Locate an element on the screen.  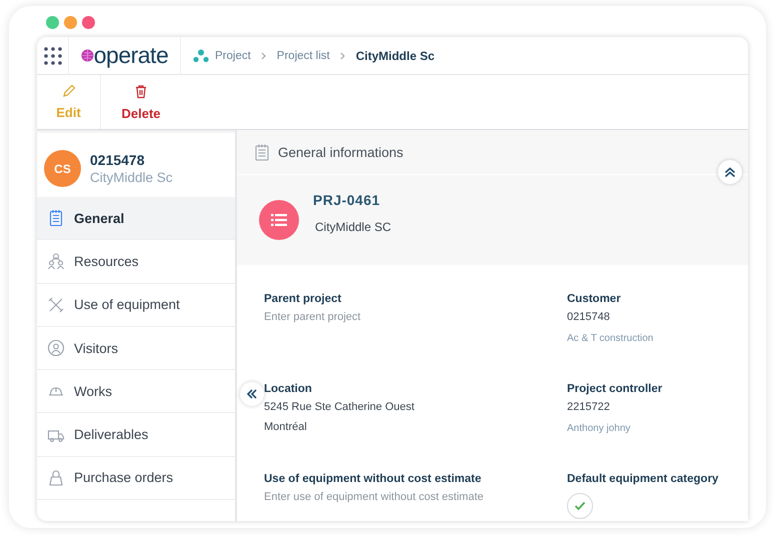
field-label: Use of equipment without cost estimate is located at coordinates (373, 479).